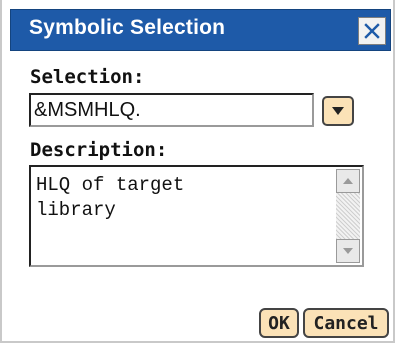  What do you see at coordinates (279, 323) in the screenshot?
I see `ok-button: OK` at bounding box center [279, 323].